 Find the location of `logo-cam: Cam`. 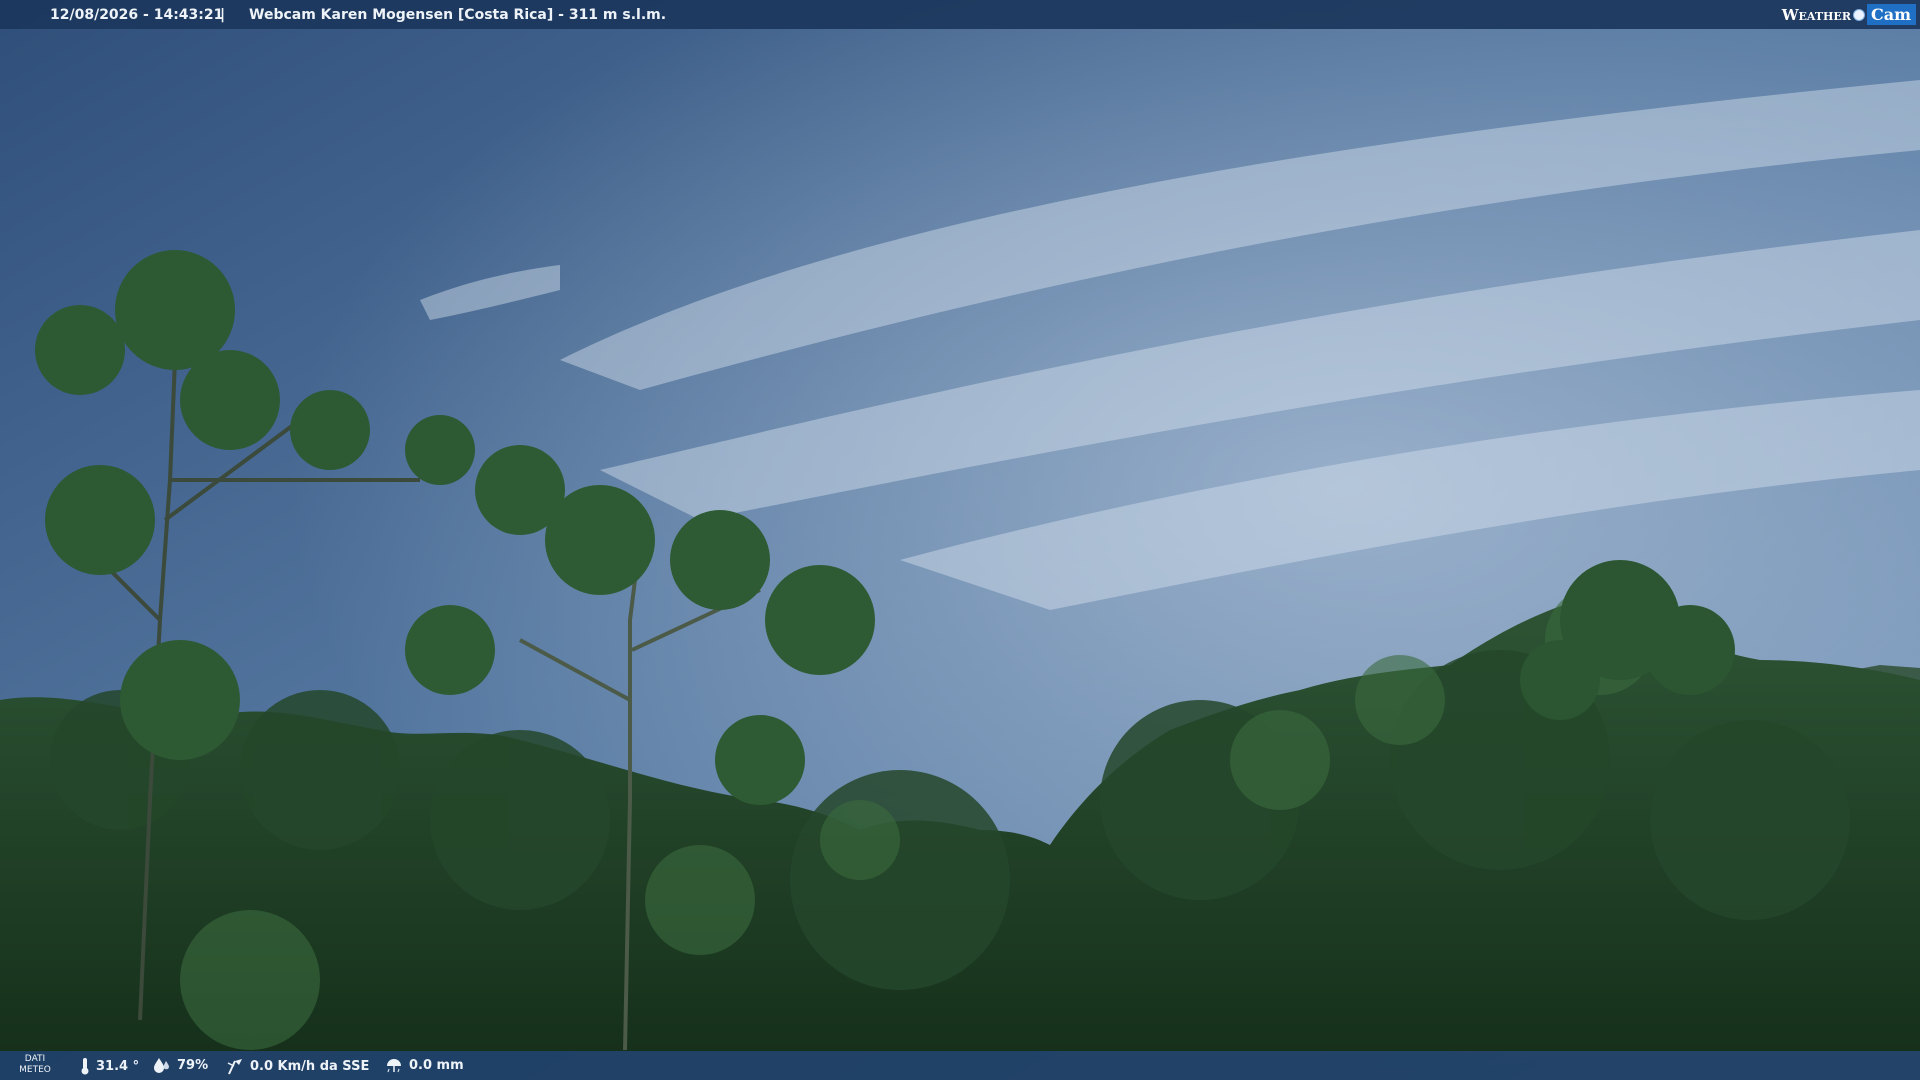

logo-cam: Cam is located at coordinates (1891, 14).